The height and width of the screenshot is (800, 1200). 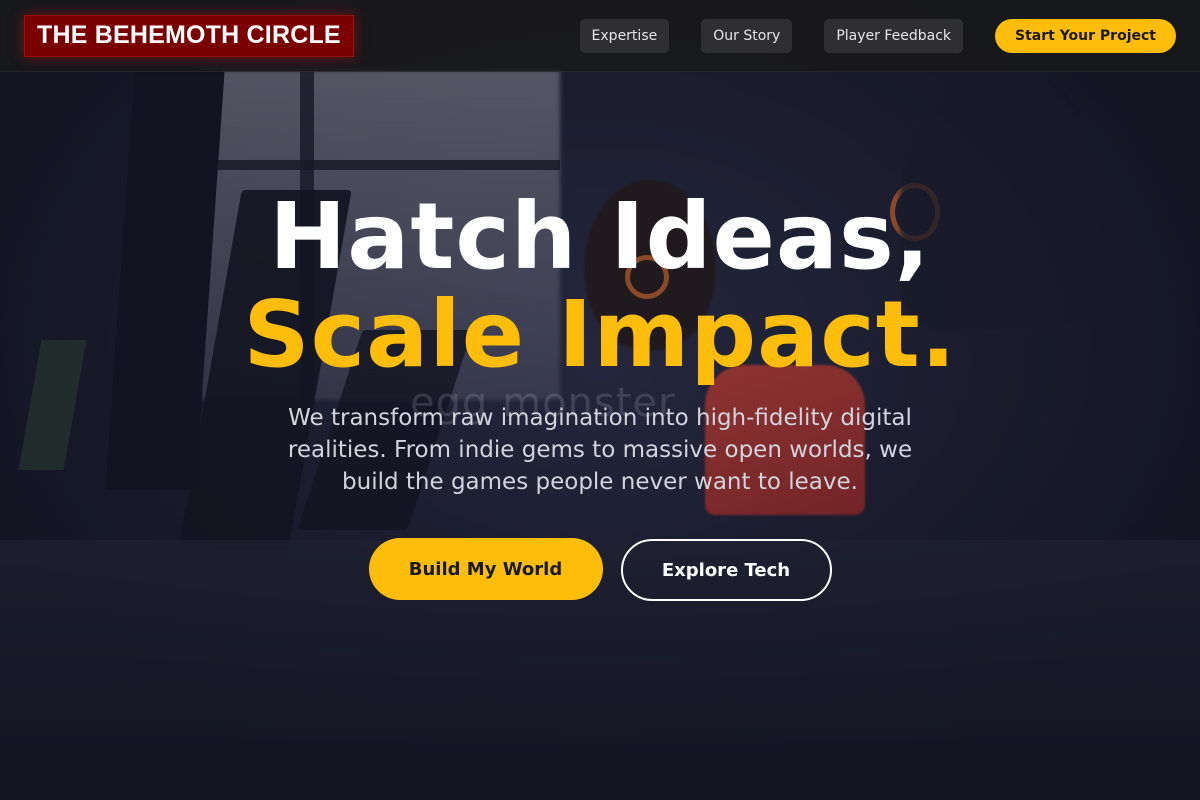 What do you see at coordinates (1085, 35) in the screenshot?
I see `start-project-button: Start Your Project` at bounding box center [1085, 35].